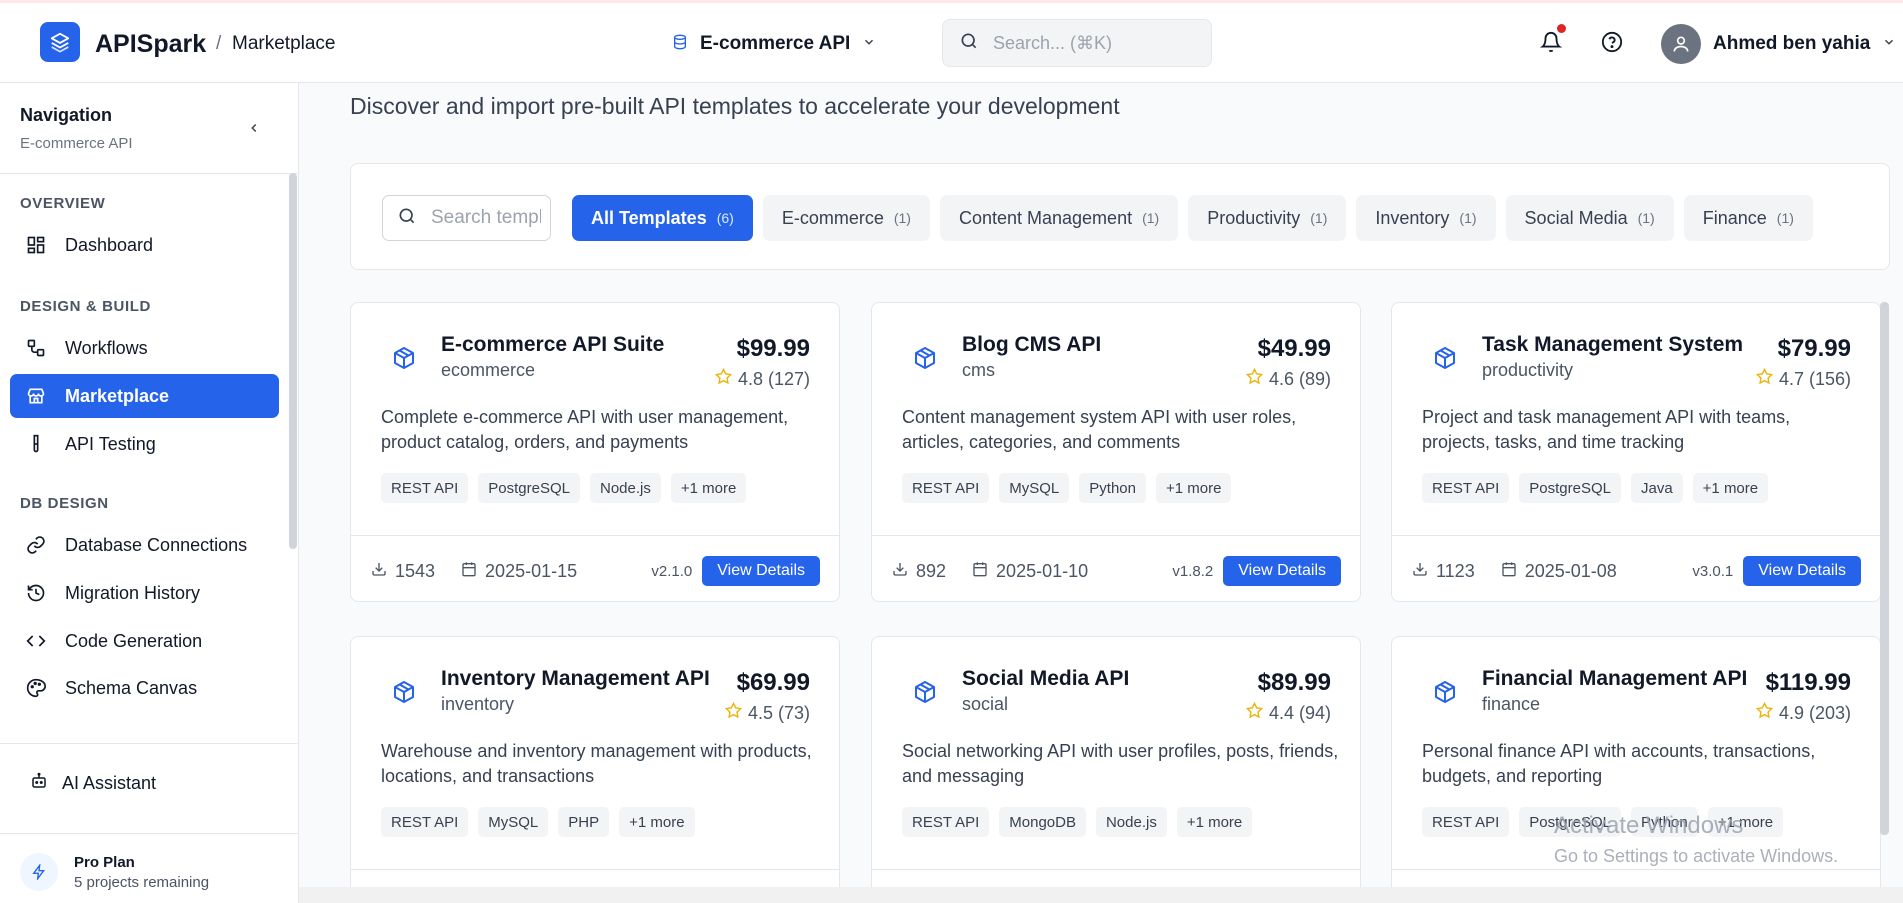  Describe the element at coordinates (1112, 488) in the screenshot. I see `tag: Python` at that location.